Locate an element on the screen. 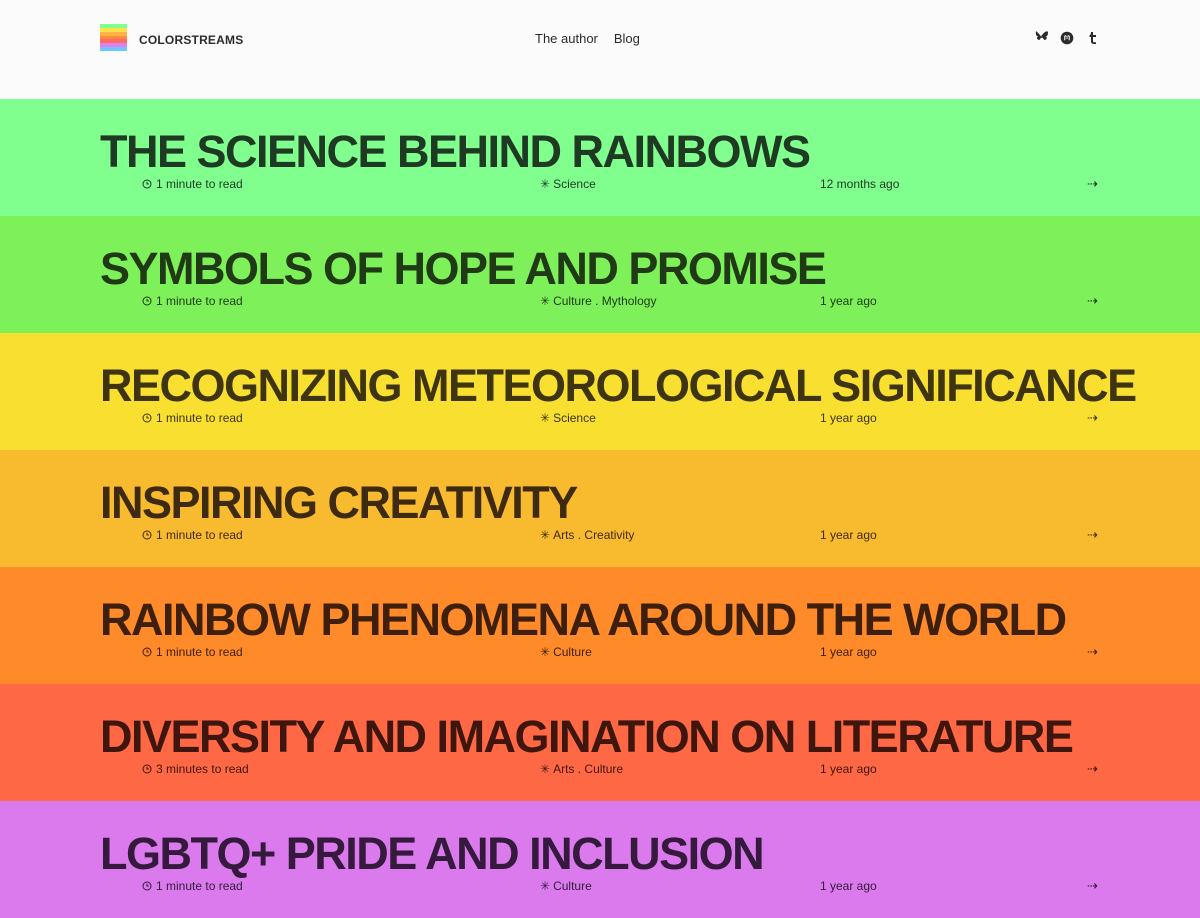 The width and height of the screenshot is (1200, 918). post-title: LGBTQ+ PRIDE AND INCLUSION is located at coordinates (432, 854).